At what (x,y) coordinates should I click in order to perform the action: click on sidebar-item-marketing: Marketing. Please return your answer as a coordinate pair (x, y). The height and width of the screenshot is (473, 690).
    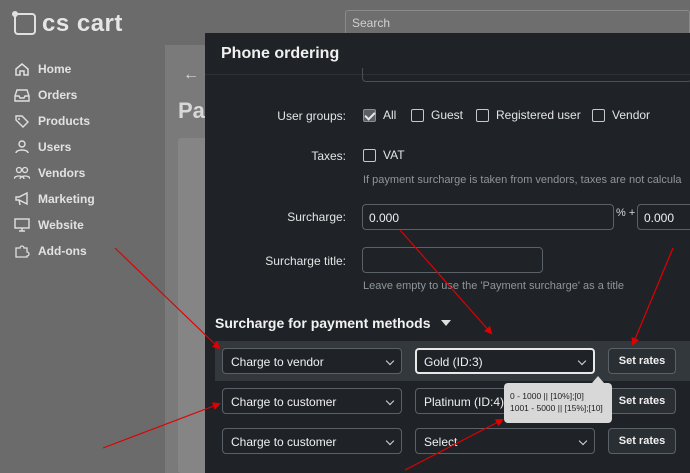
    Looking at the image, I should click on (54, 199).